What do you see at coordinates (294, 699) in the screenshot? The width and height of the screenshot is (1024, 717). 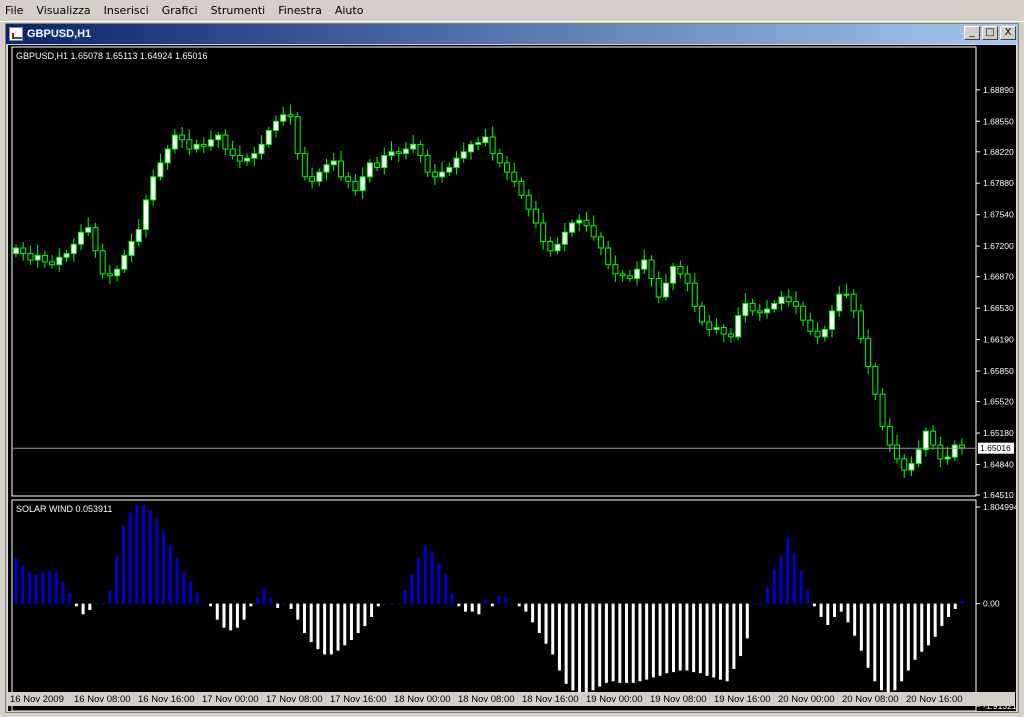 I see `time-label: 17 Nov 08:00` at bounding box center [294, 699].